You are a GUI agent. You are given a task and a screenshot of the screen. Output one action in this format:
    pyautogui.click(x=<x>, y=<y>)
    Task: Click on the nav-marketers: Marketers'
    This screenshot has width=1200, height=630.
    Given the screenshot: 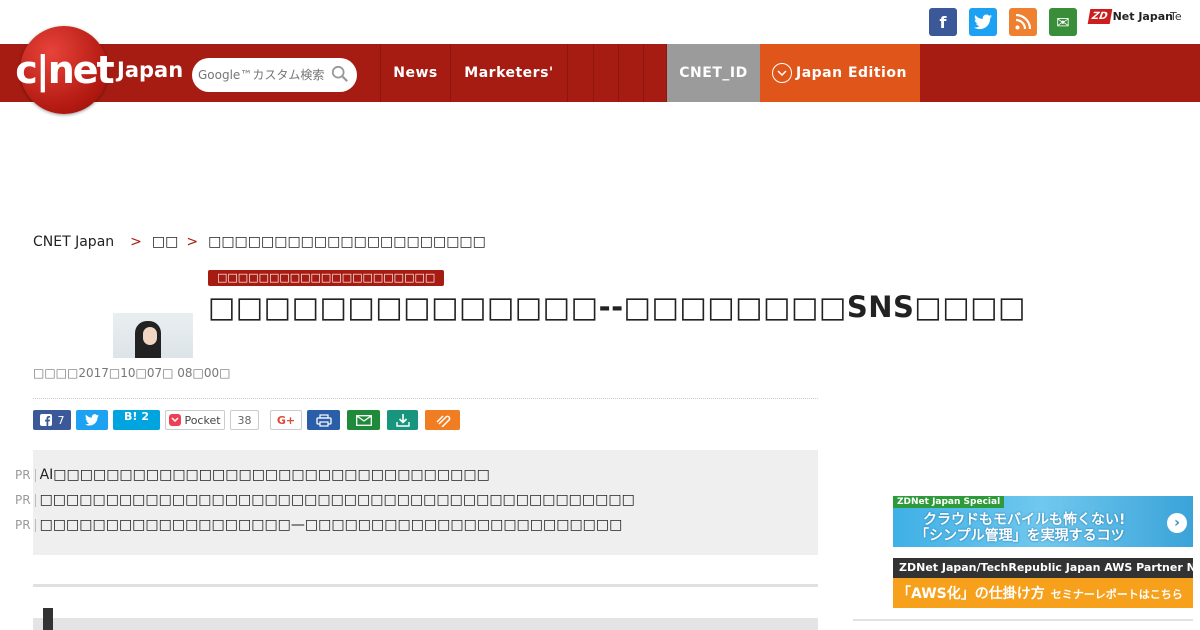 What is the action you would take?
    pyautogui.click(x=508, y=73)
    